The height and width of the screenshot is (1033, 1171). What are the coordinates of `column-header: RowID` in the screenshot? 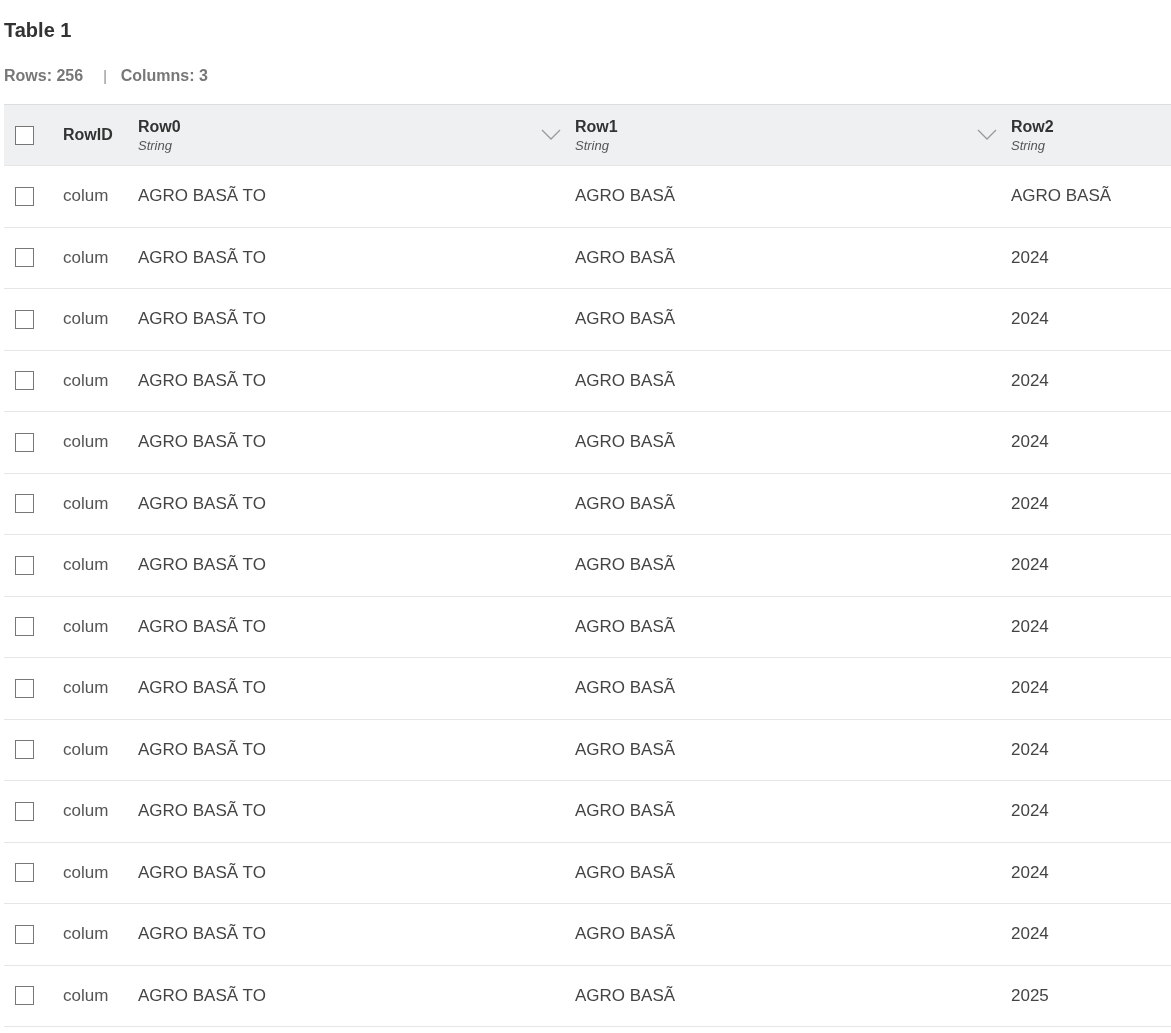 It's located at (88, 135).